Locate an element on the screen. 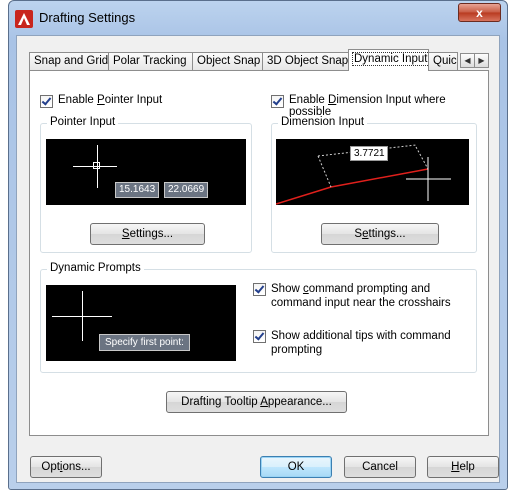 The width and height of the screenshot is (516, 498). pointer-coord-y: 22.0669 is located at coordinates (186, 190).